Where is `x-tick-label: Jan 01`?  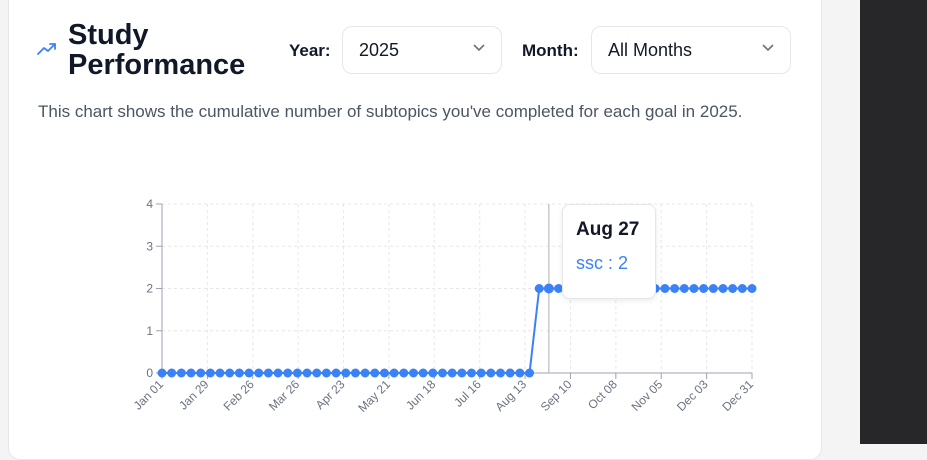 x-tick-label: Jan 01 is located at coordinates (149, 395).